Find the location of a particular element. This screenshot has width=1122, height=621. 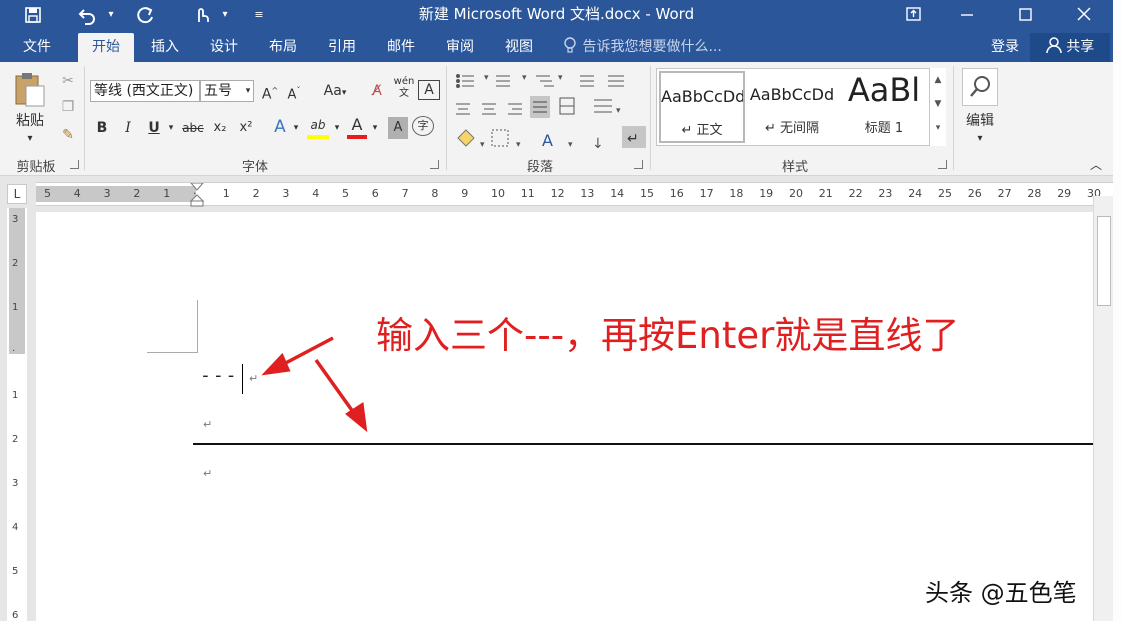

background-window-strip is located at coordinates (1117, 310).